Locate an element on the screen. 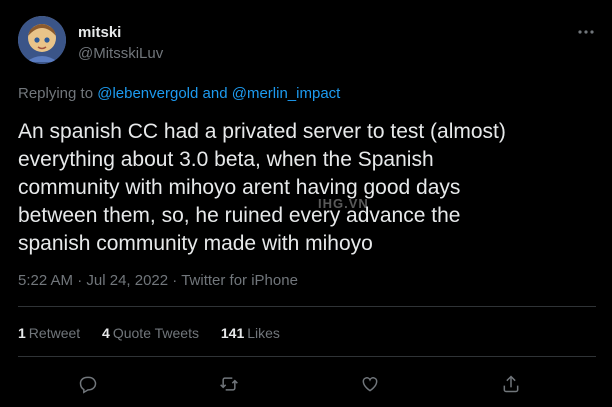  reply-button is located at coordinates (88, 384).